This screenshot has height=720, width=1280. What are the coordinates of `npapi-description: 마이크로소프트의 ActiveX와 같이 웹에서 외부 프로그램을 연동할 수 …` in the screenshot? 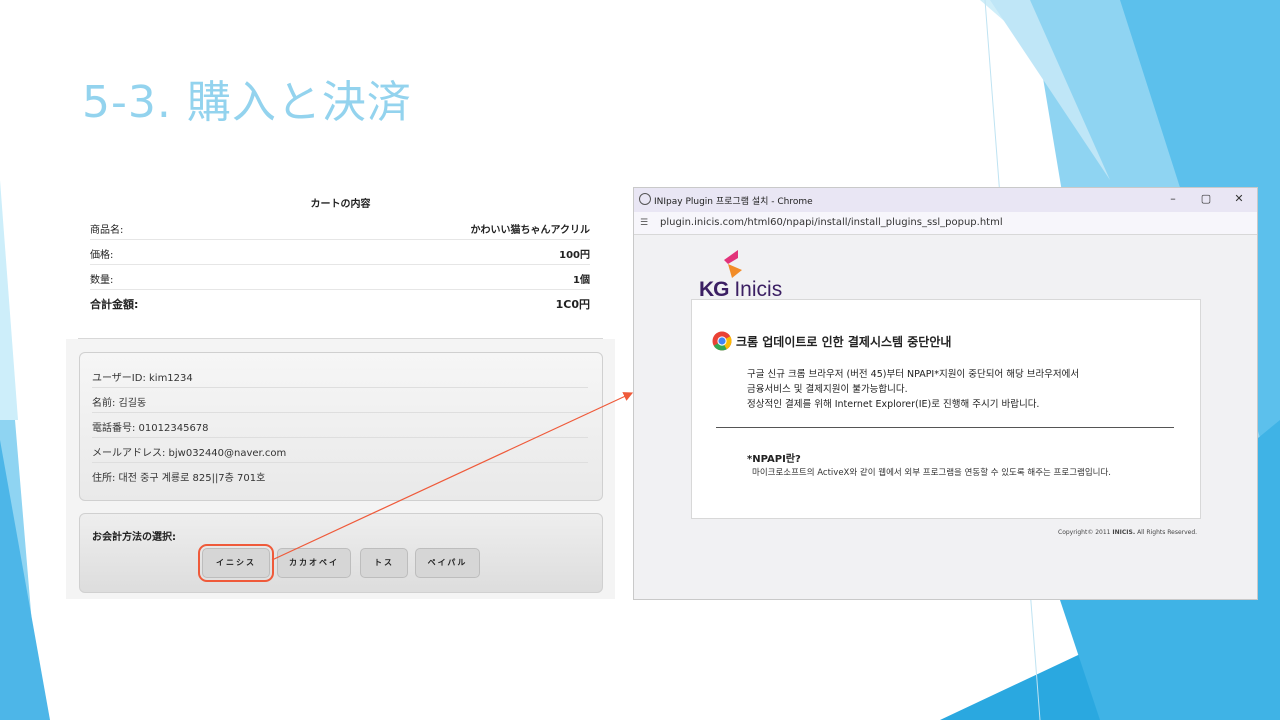 It's located at (932, 473).